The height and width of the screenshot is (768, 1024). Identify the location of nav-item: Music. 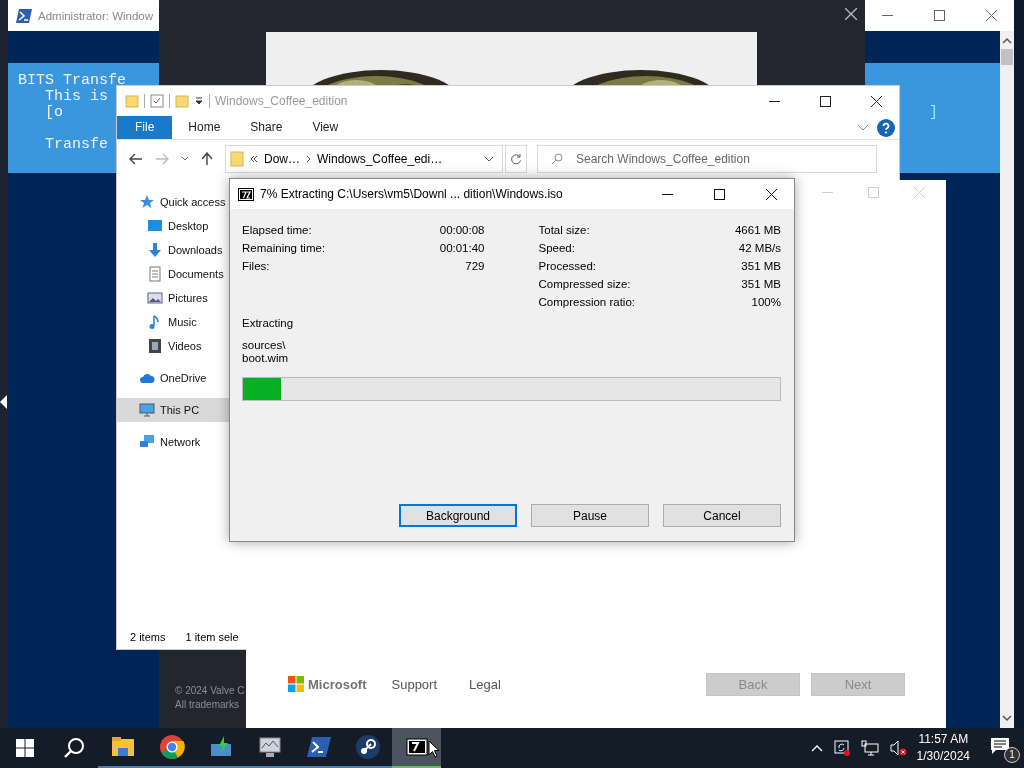
(173, 322).